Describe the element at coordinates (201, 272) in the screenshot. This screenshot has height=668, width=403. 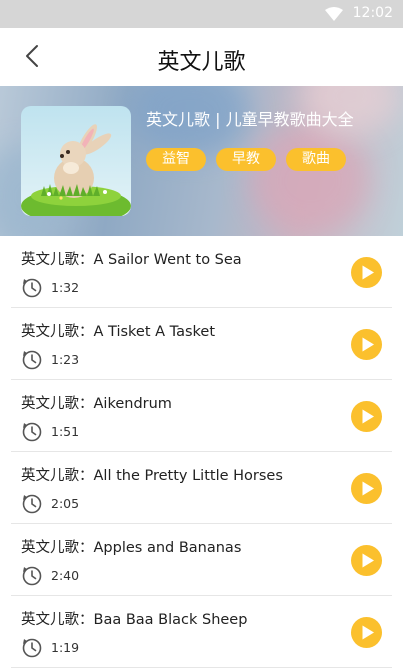
I see `song-row: 英文儿歌：A Sailor Went to Sea 1:32` at that location.